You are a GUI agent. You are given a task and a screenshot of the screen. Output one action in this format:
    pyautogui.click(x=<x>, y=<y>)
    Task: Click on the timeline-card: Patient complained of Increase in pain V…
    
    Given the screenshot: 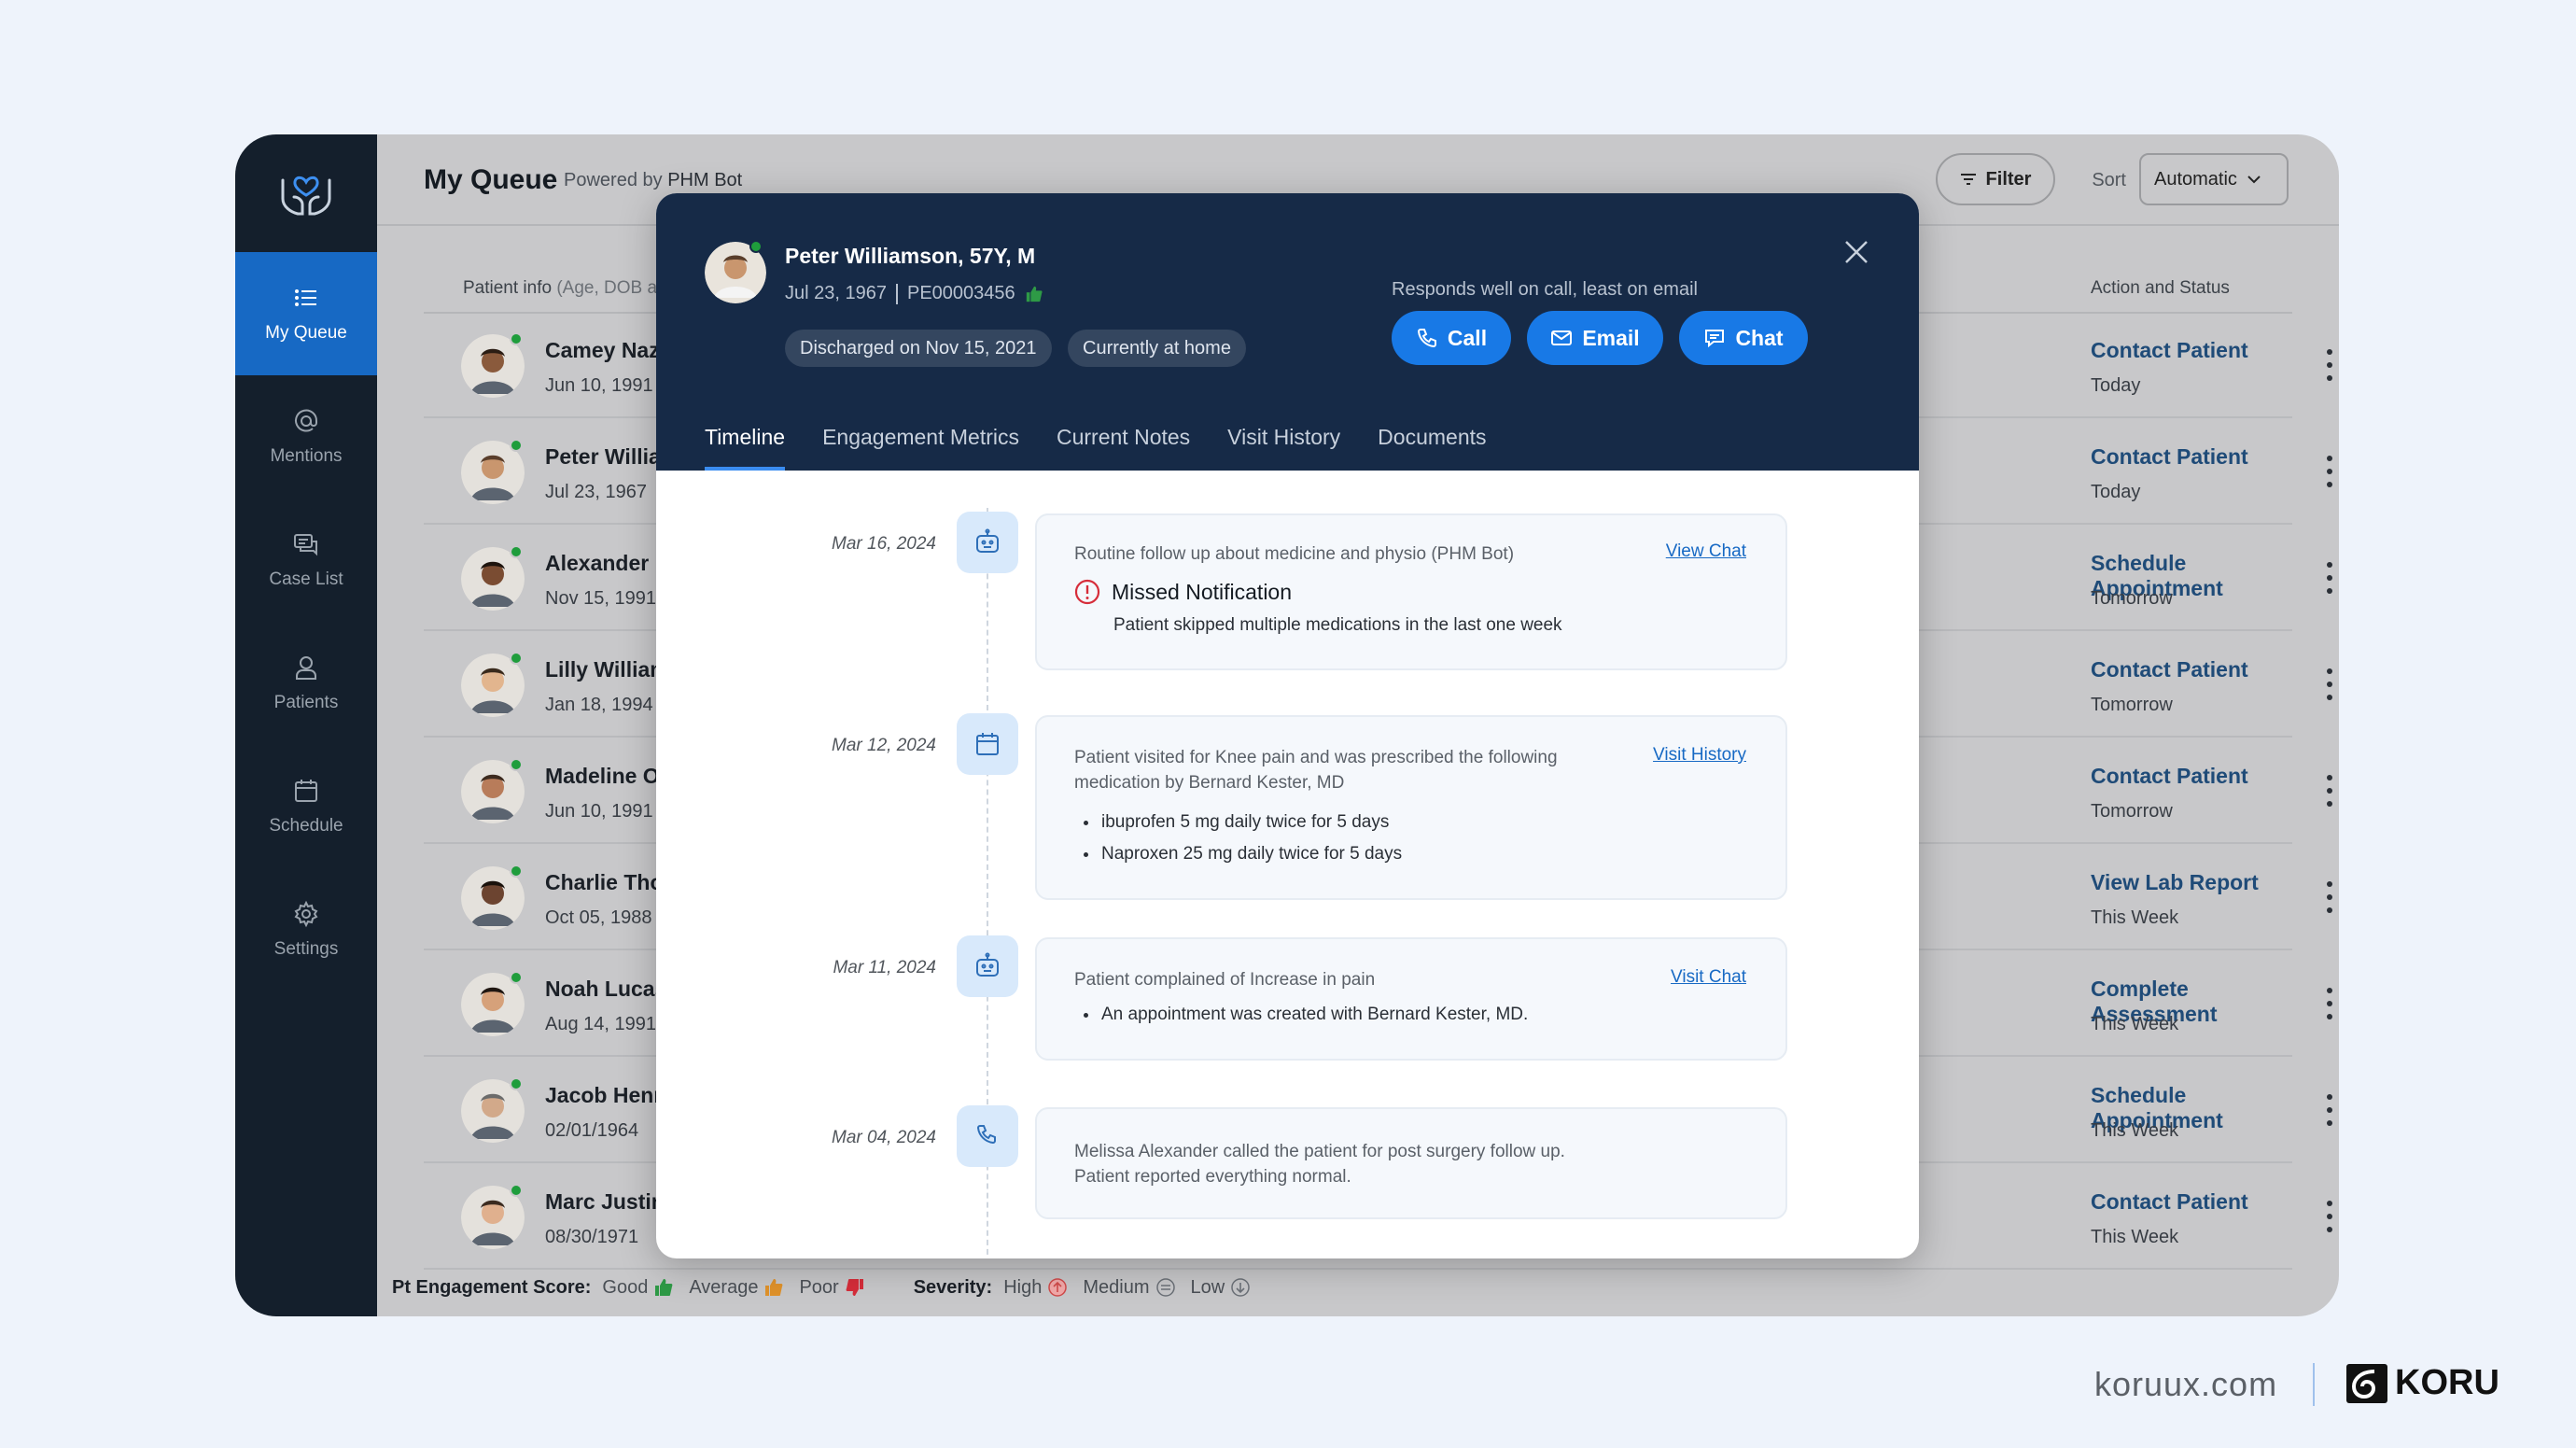 What is the action you would take?
    pyautogui.click(x=1411, y=999)
    